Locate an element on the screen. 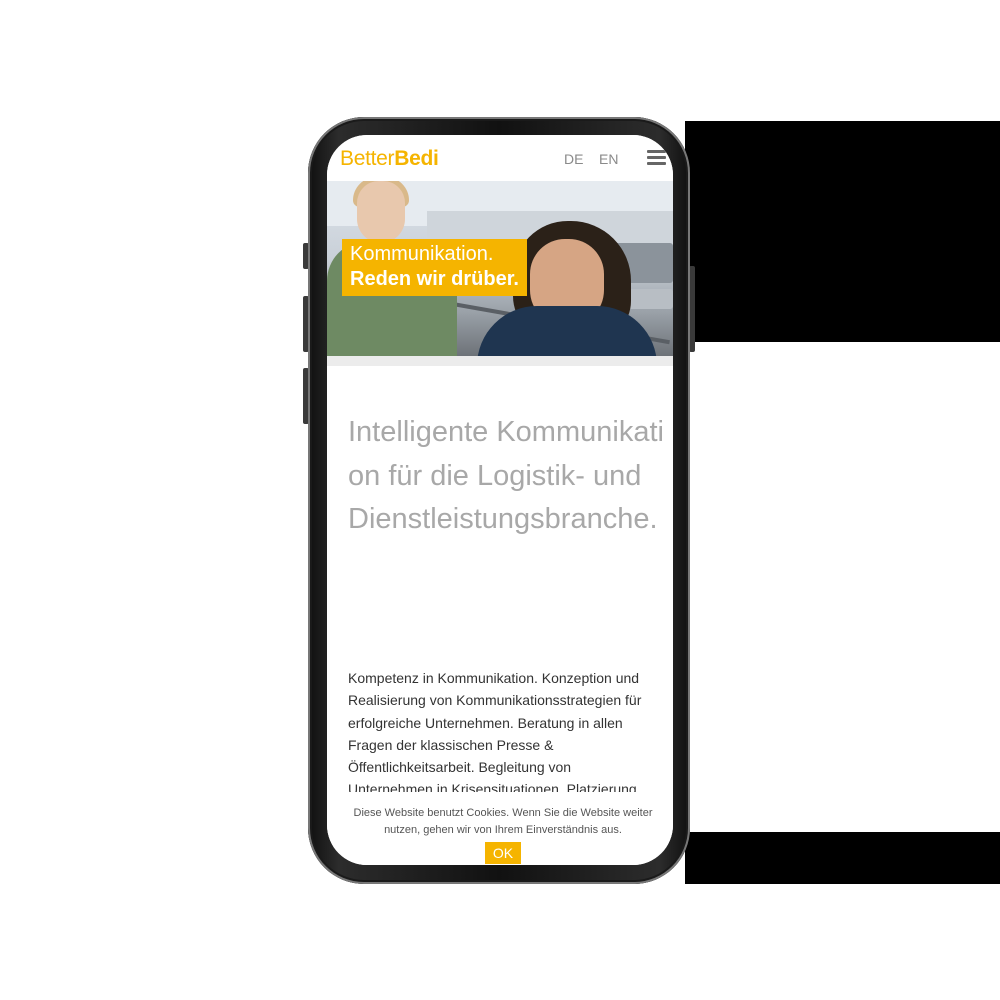 Image resolution: width=1000 pixels, height=1000 pixels. hero-tagline: Kommunikation. Reden wir drüber. is located at coordinates (434, 267).